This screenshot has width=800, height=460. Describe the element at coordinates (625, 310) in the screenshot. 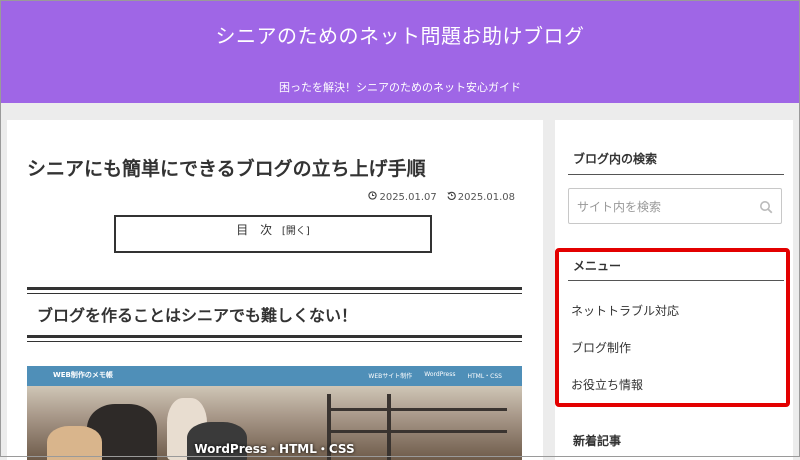

I see `menu-item-net-trouble: ネットトラブル対応` at that location.